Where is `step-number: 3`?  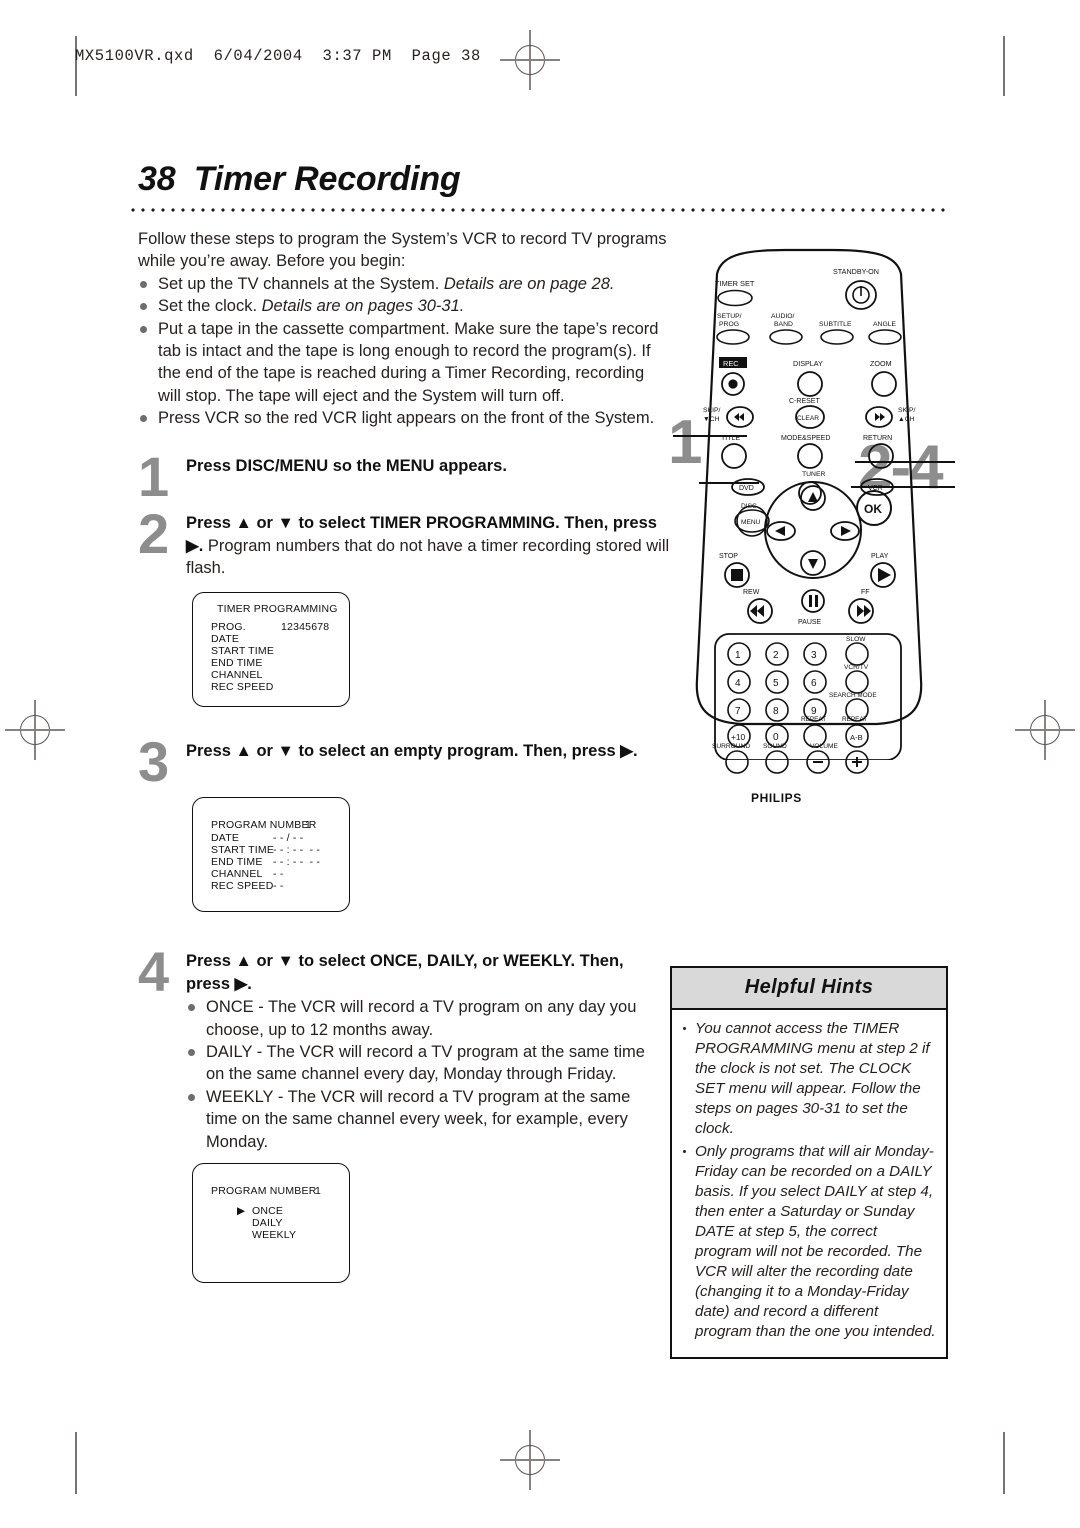 step-number: 3 is located at coordinates (154, 761).